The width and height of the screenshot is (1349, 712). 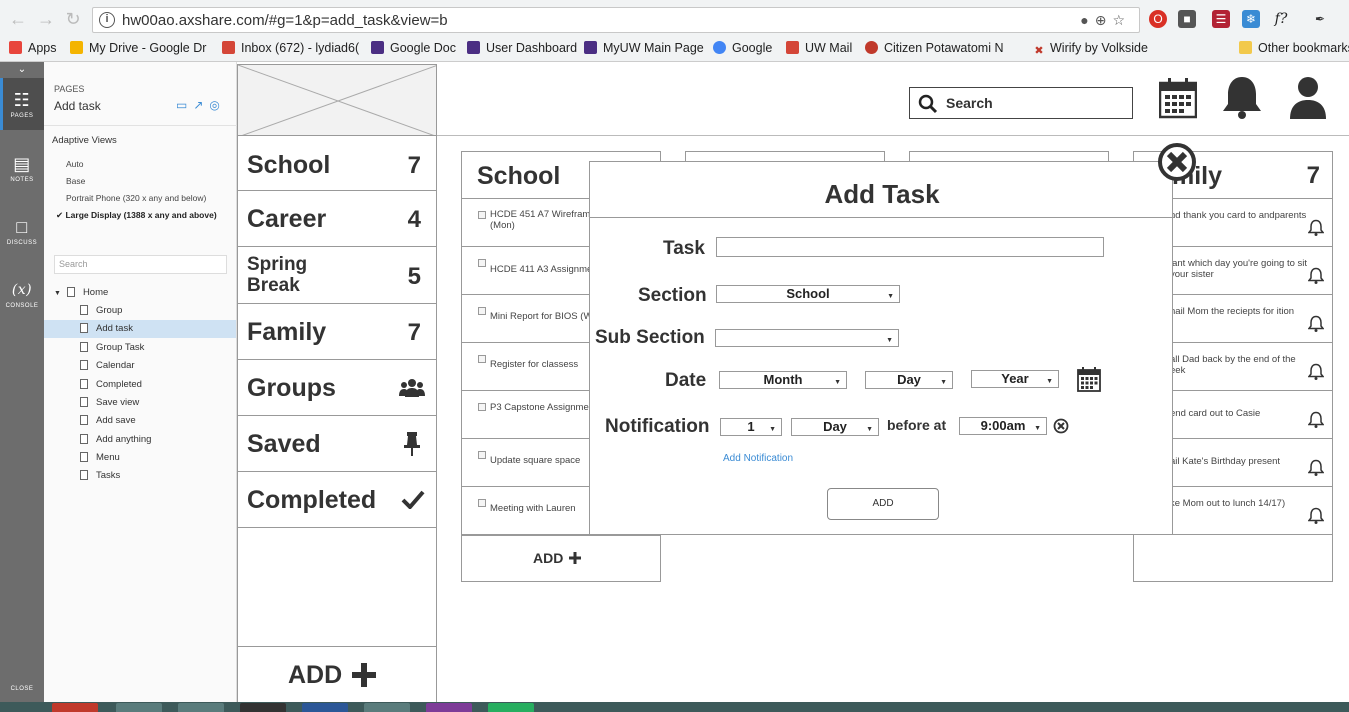 I want to click on tree-item-add-task: Add task, so click(x=106, y=328).